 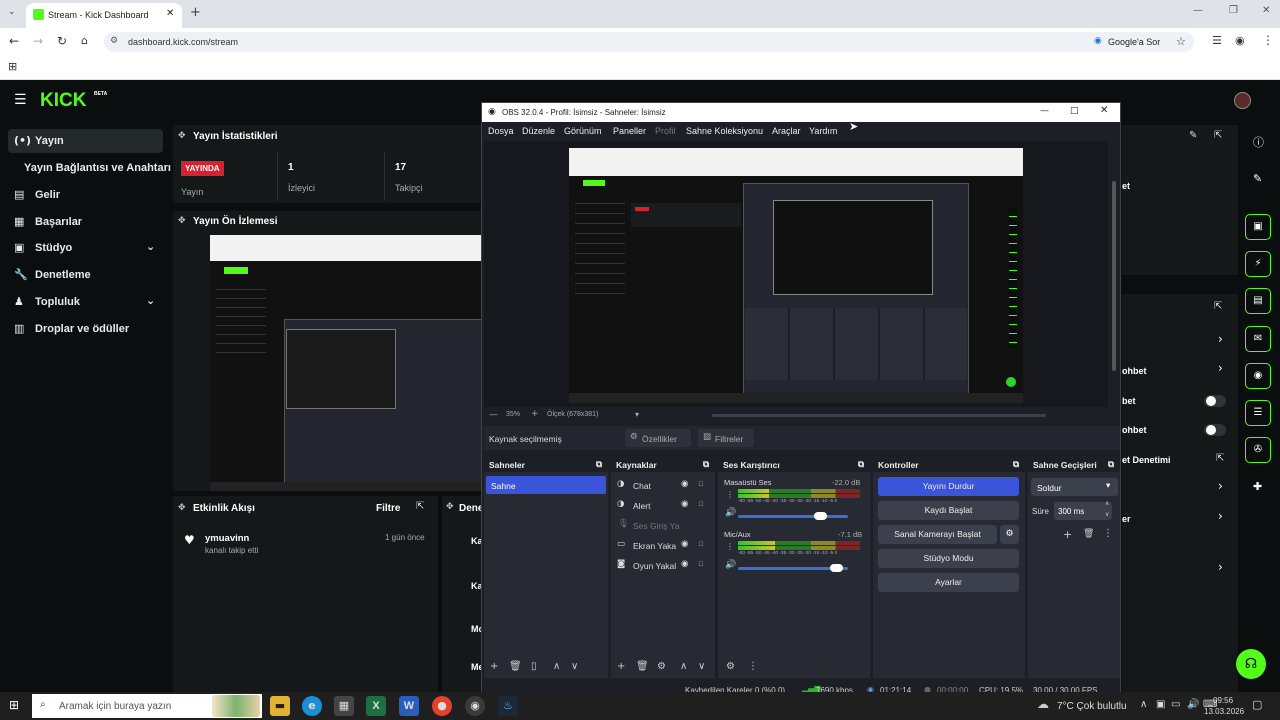 I want to click on google-lens-button: Google'a Sor, so click(x=1134, y=42).